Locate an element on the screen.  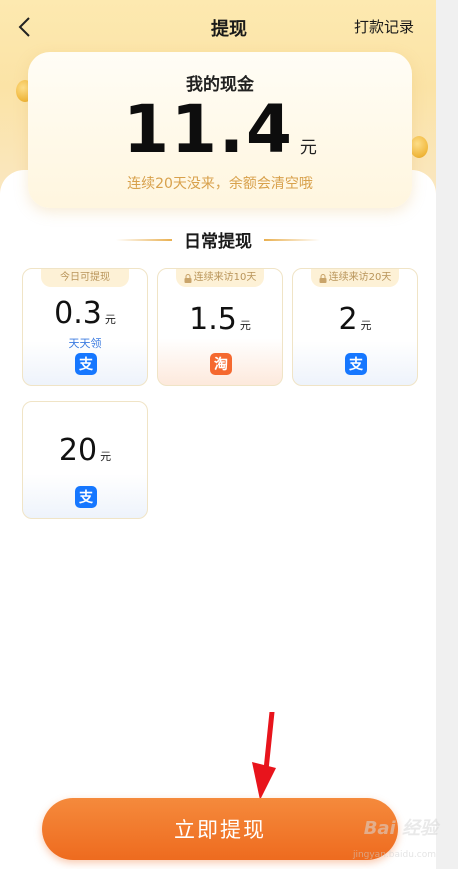
option-tag: 连续来访10天 is located at coordinates (220, 278).